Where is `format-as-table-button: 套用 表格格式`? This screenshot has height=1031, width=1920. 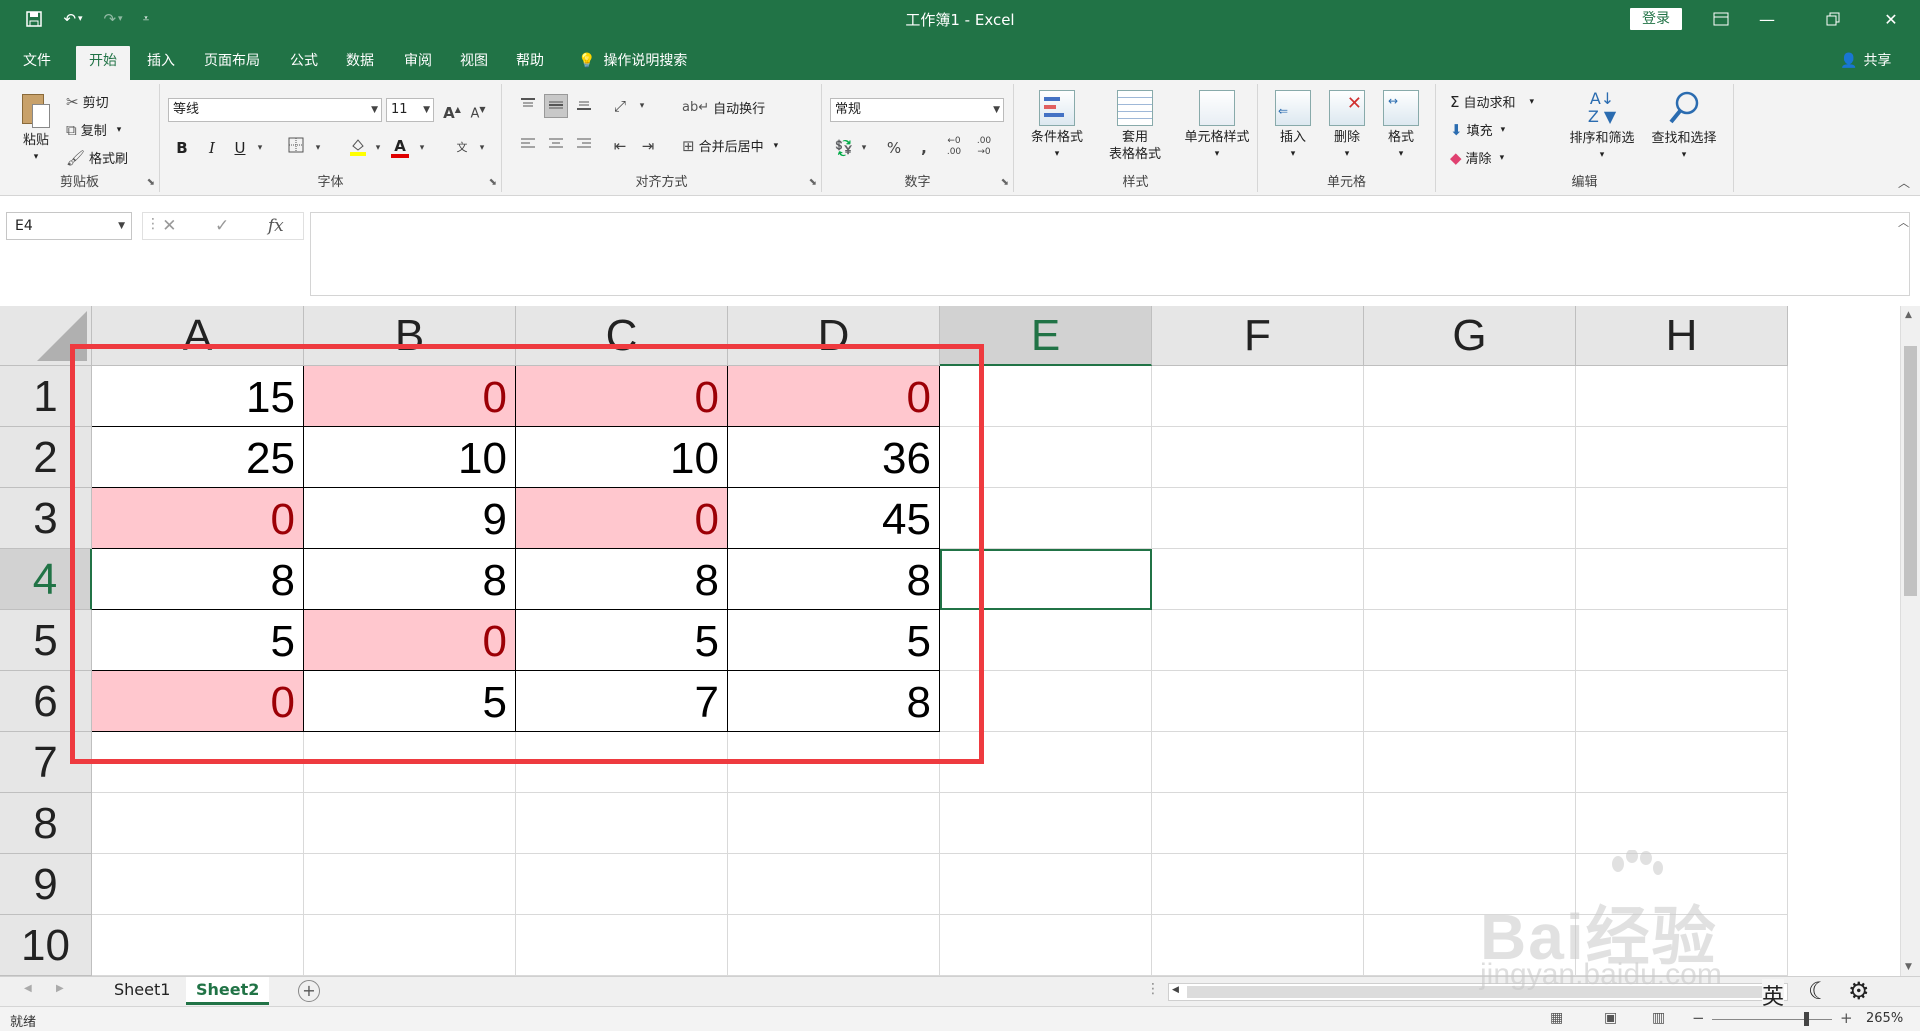 format-as-table-button: 套用 表格格式 is located at coordinates (1135, 126).